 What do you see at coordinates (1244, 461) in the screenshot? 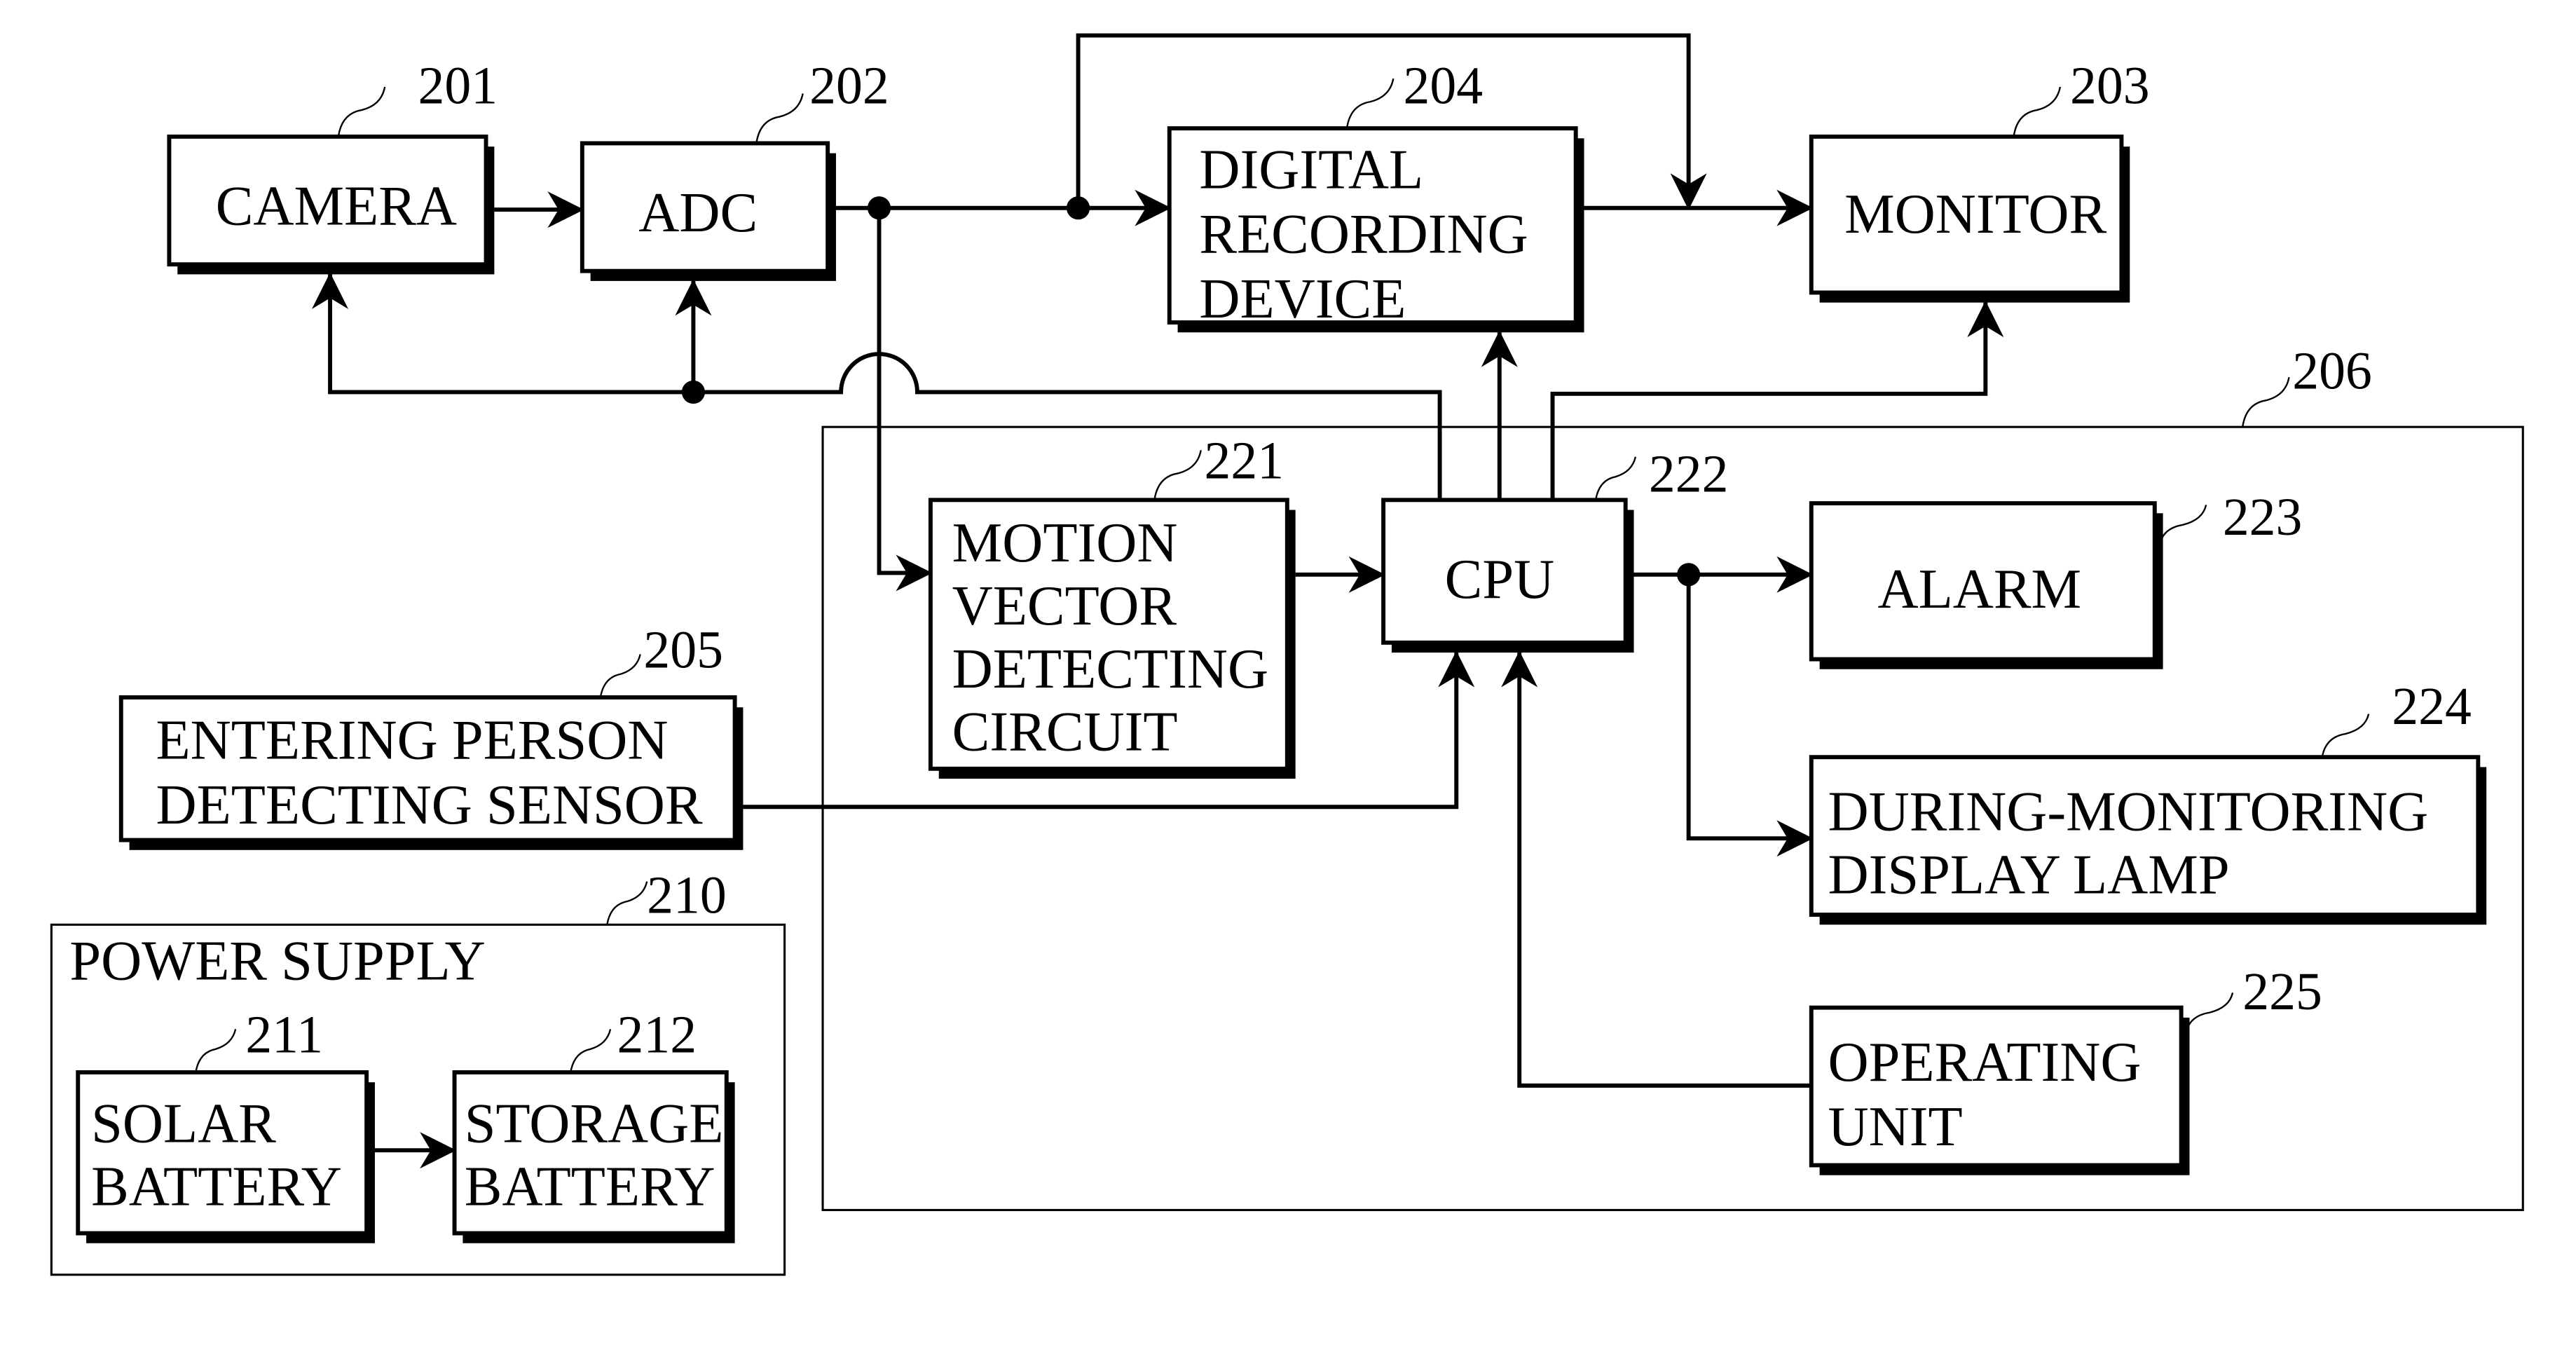
I see `ref-221: 221` at bounding box center [1244, 461].